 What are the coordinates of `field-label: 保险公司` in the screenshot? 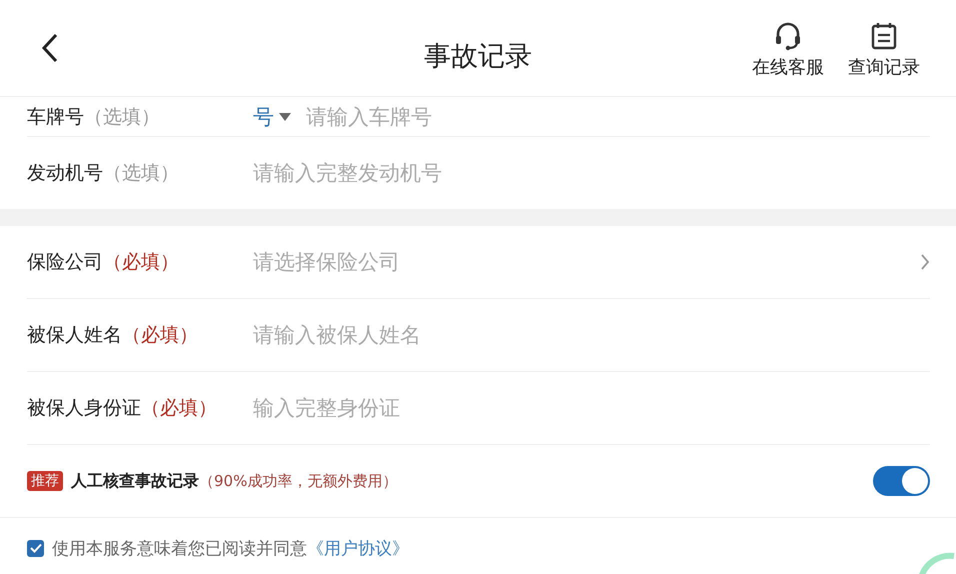 It's located at (65, 262).